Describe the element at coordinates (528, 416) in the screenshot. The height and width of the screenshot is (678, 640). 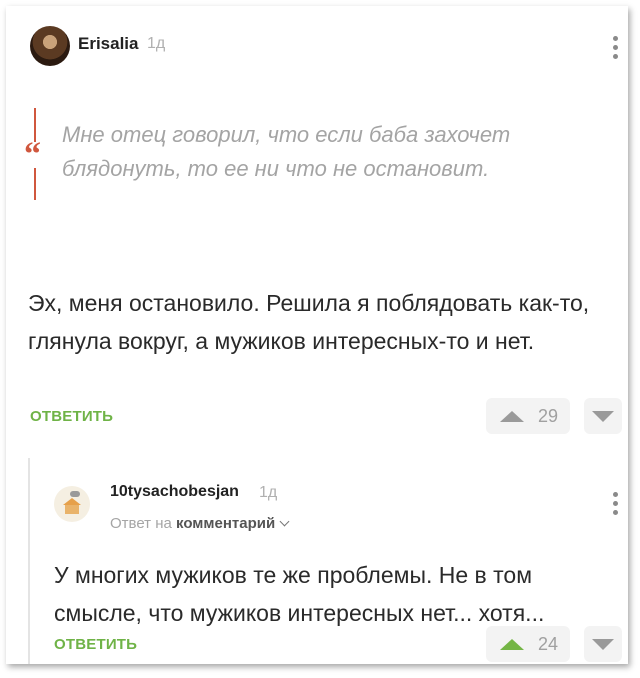
I see `upvote-button: 29` at that location.